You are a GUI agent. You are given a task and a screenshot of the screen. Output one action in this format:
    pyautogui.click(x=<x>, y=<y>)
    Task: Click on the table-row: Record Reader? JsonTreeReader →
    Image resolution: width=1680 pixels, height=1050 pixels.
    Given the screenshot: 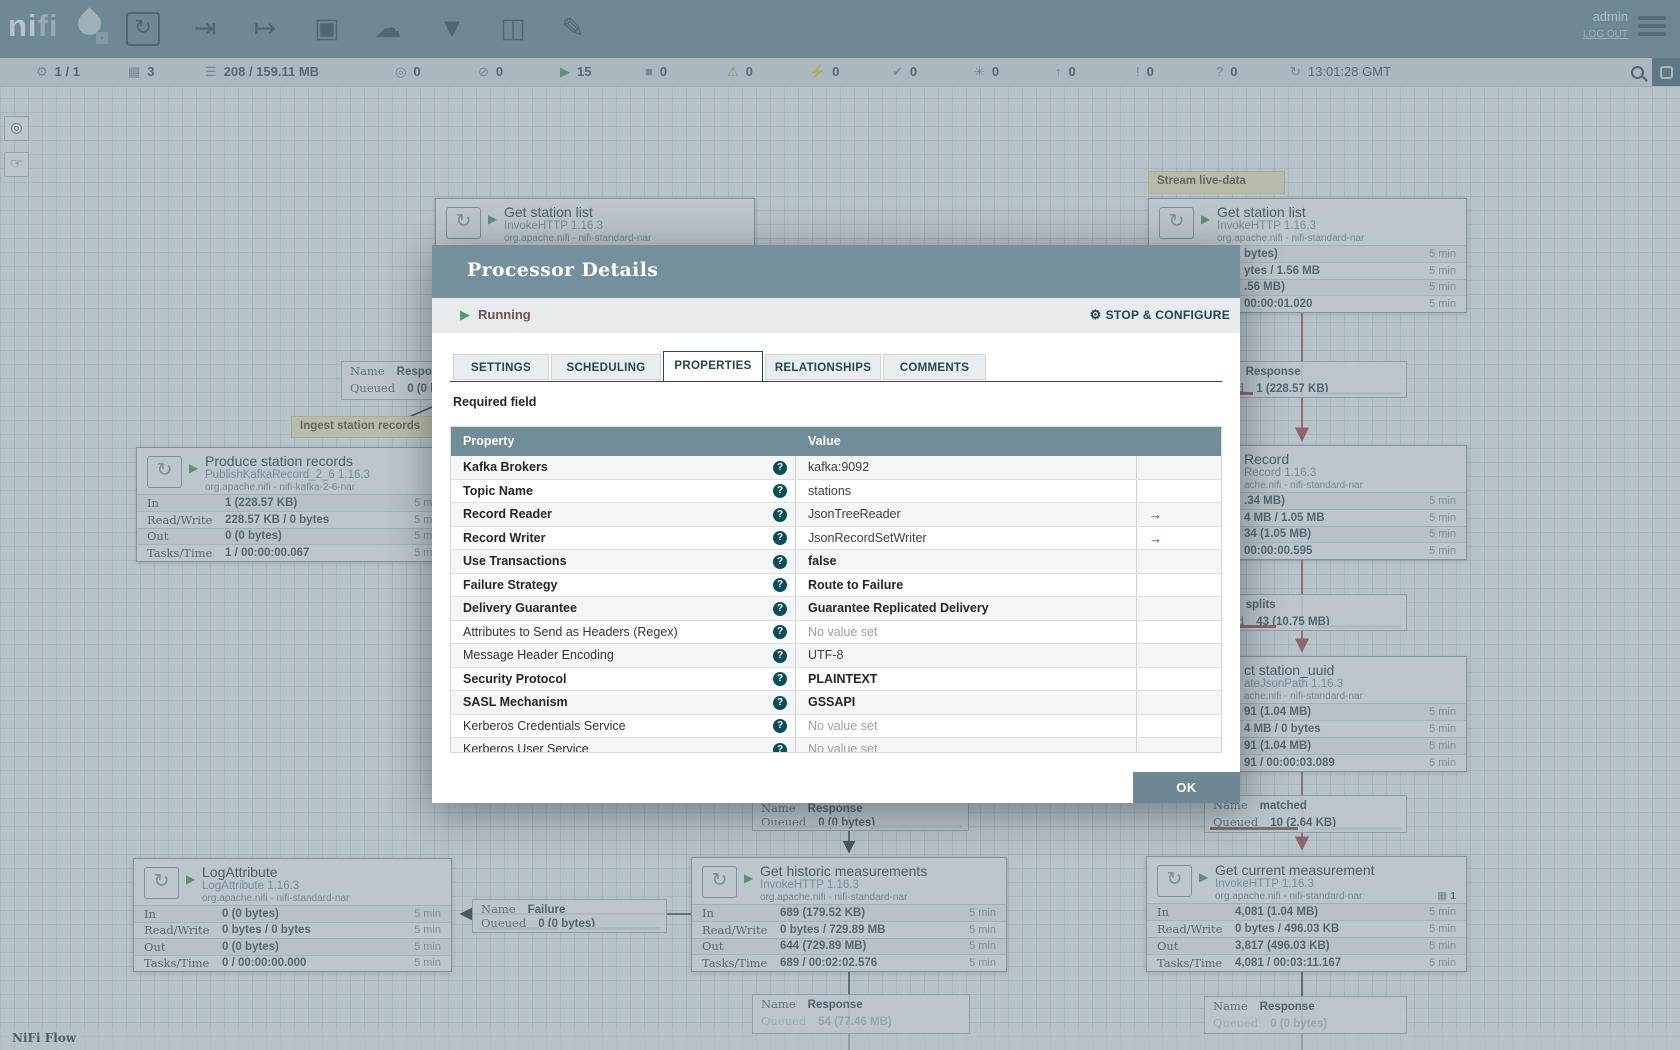 What is the action you would take?
    pyautogui.click(x=836, y=515)
    